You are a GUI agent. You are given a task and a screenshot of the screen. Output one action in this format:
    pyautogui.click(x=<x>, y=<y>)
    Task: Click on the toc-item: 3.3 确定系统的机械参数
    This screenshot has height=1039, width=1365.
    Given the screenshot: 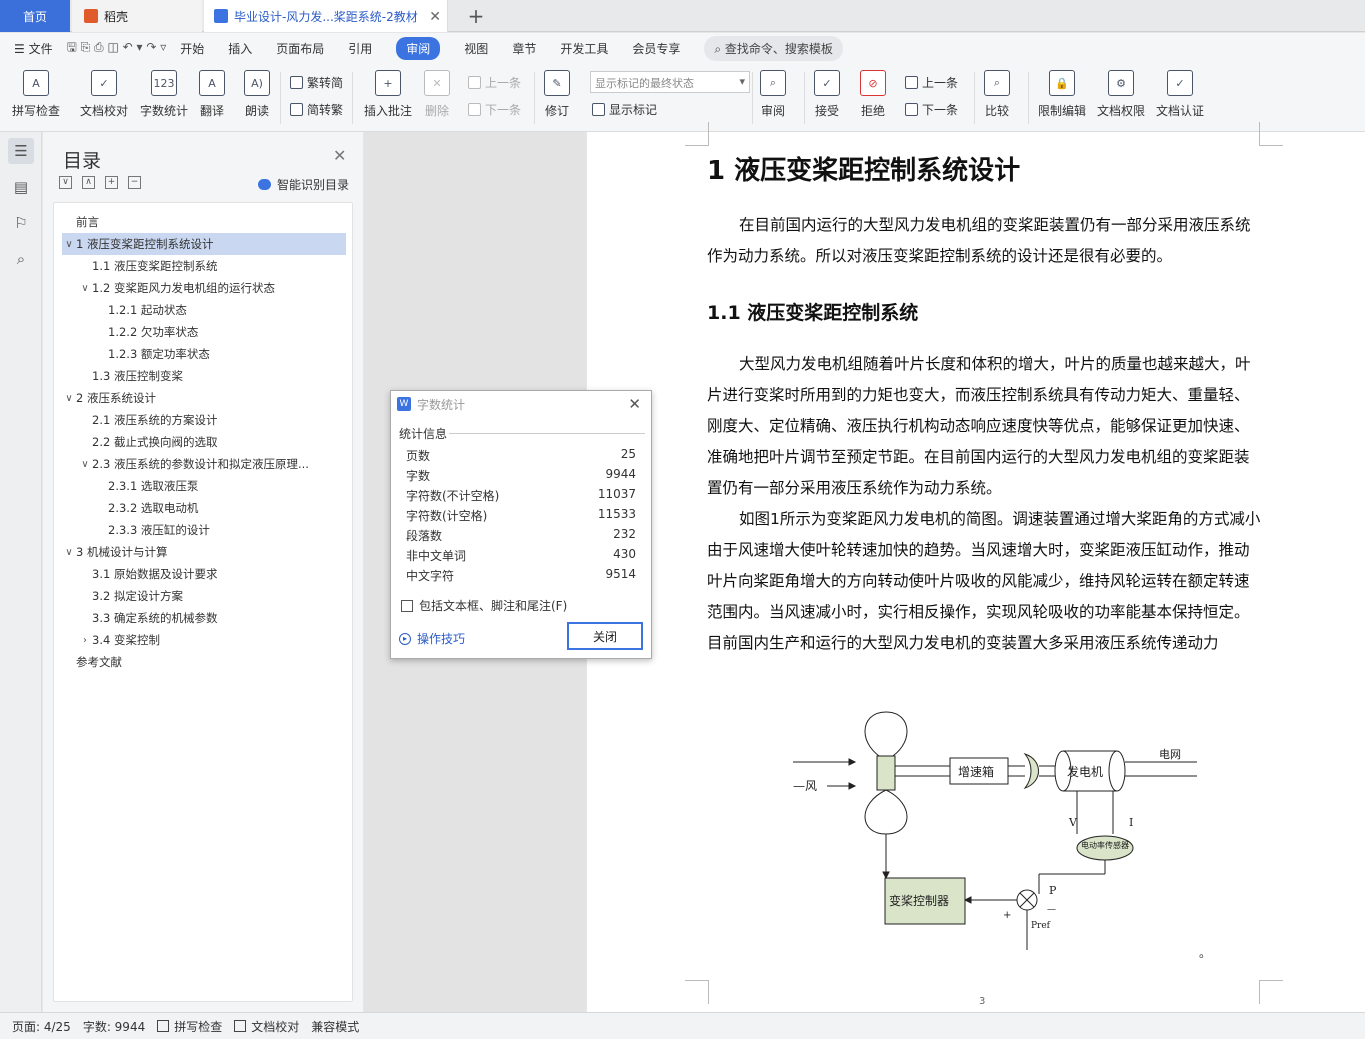 What is the action you would take?
    pyautogui.click(x=204, y=618)
    